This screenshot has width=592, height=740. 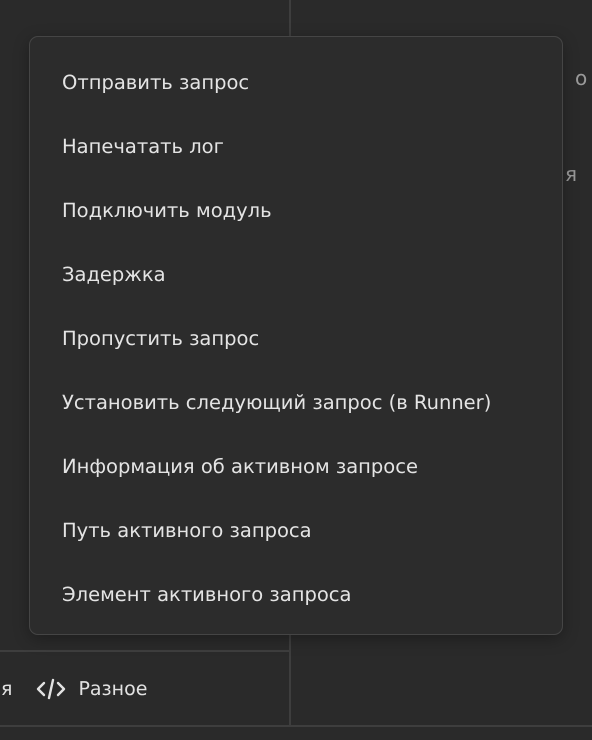 I want to click on menu-item: Отправить запрос, so click(x=156, y=83).